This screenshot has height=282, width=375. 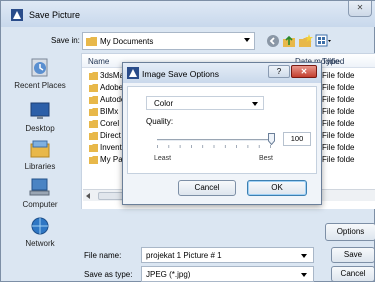 I want to click on recent-places-icon, so click(x=39, y=67).